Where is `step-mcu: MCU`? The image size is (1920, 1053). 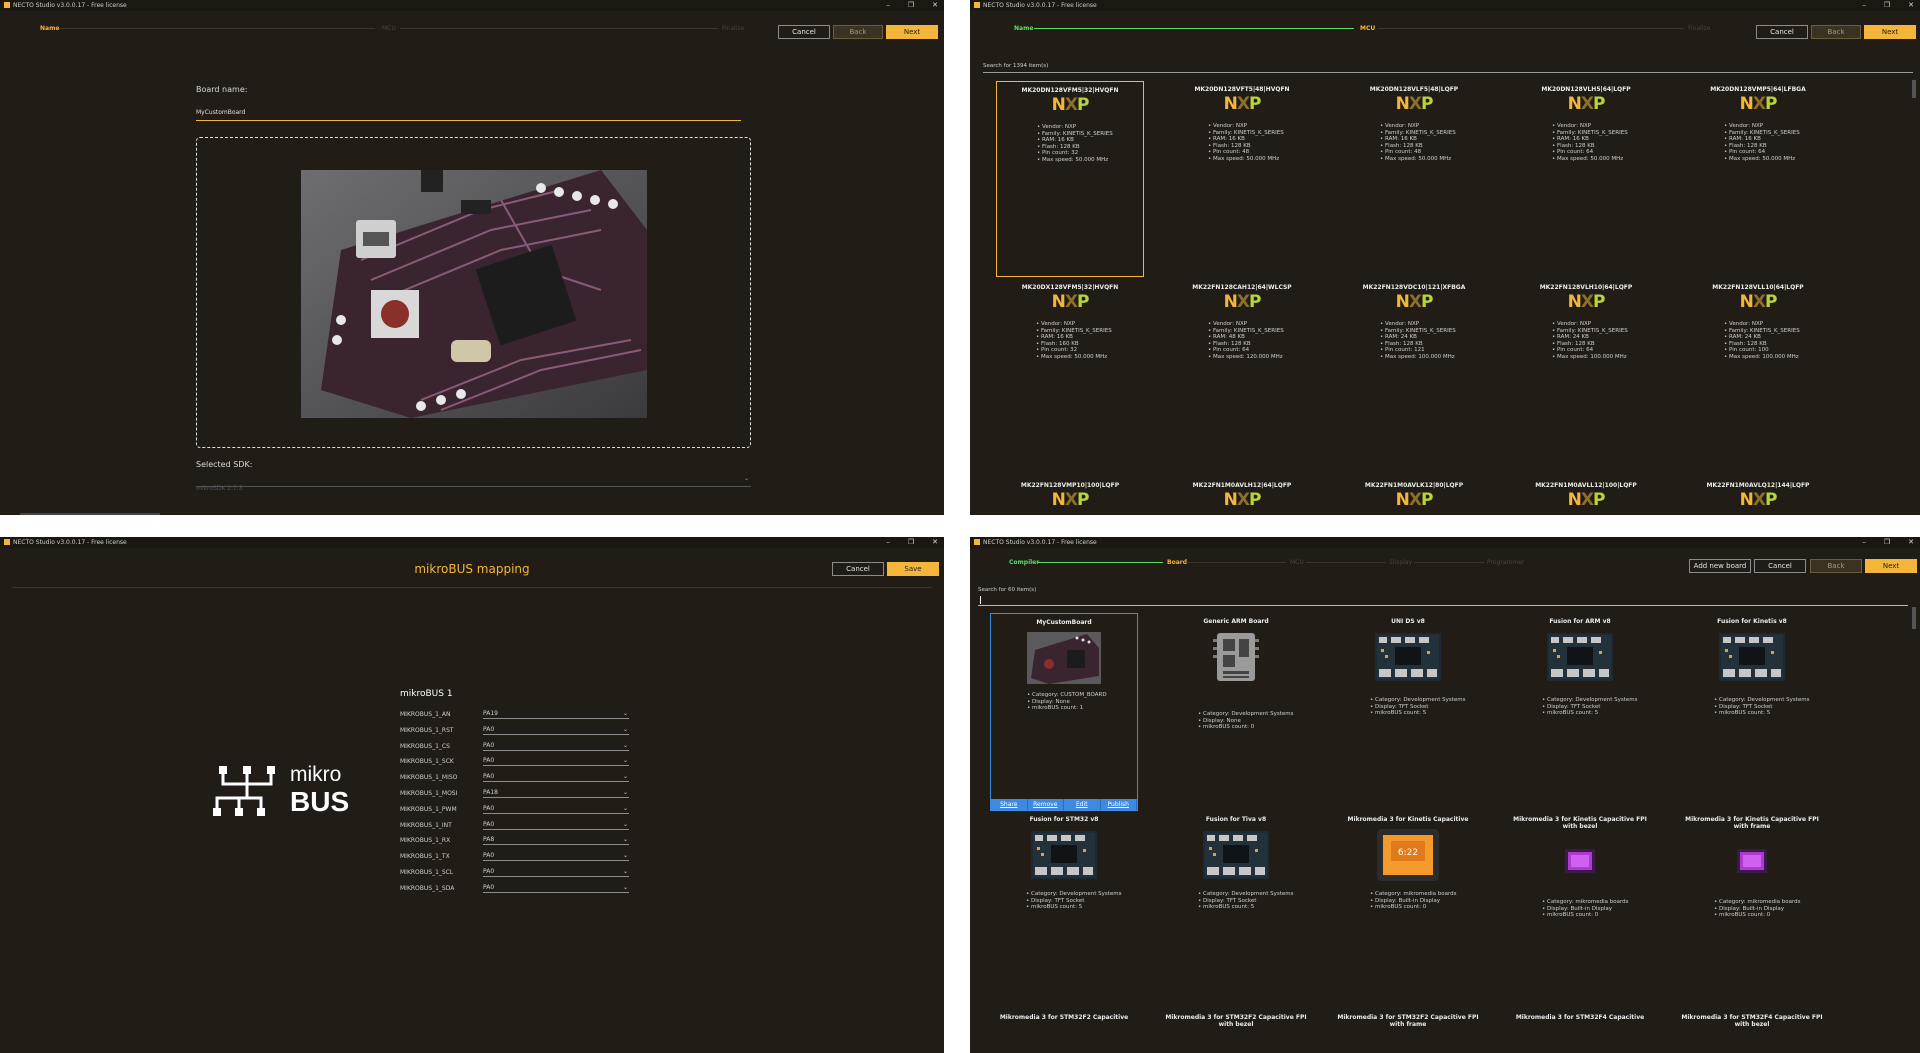
step-mcu: MCU is located at coordinates (389, 28).